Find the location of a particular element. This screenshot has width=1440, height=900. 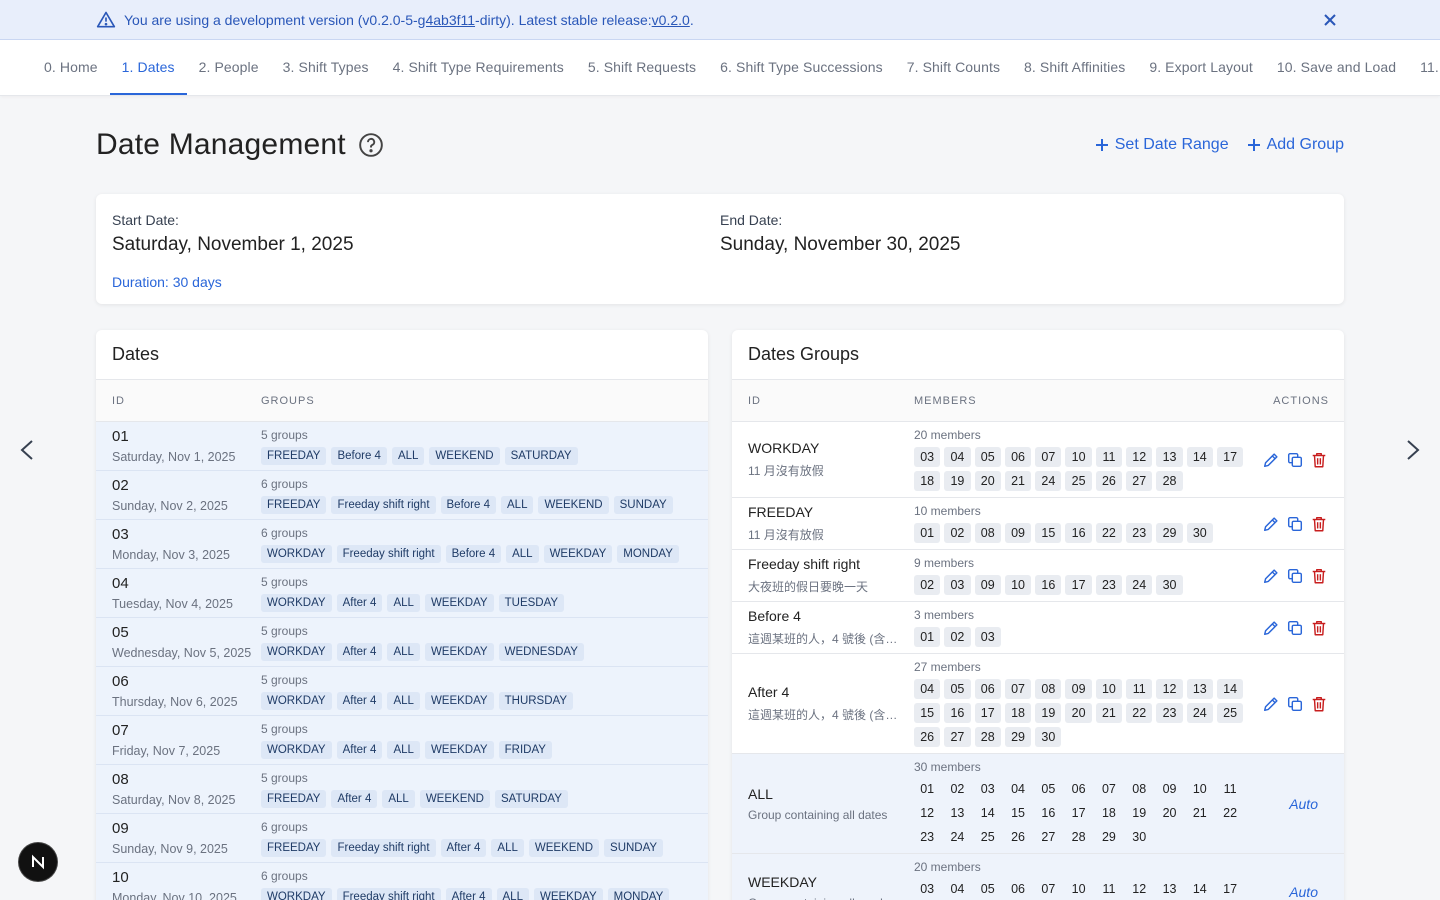

tab-0: 0. Home is located at coordinates (71, 67).